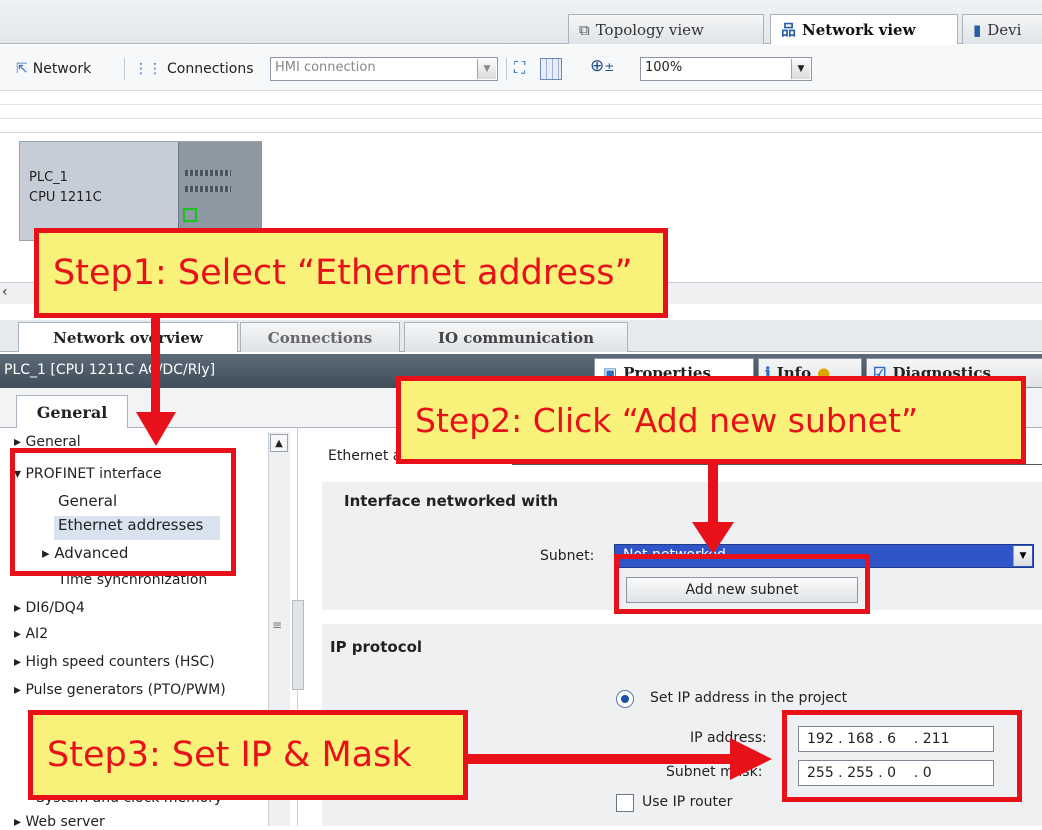 This screenshot has width=1042, height=830. I want to click on step1-arrow-shaft, so click(155, 366).